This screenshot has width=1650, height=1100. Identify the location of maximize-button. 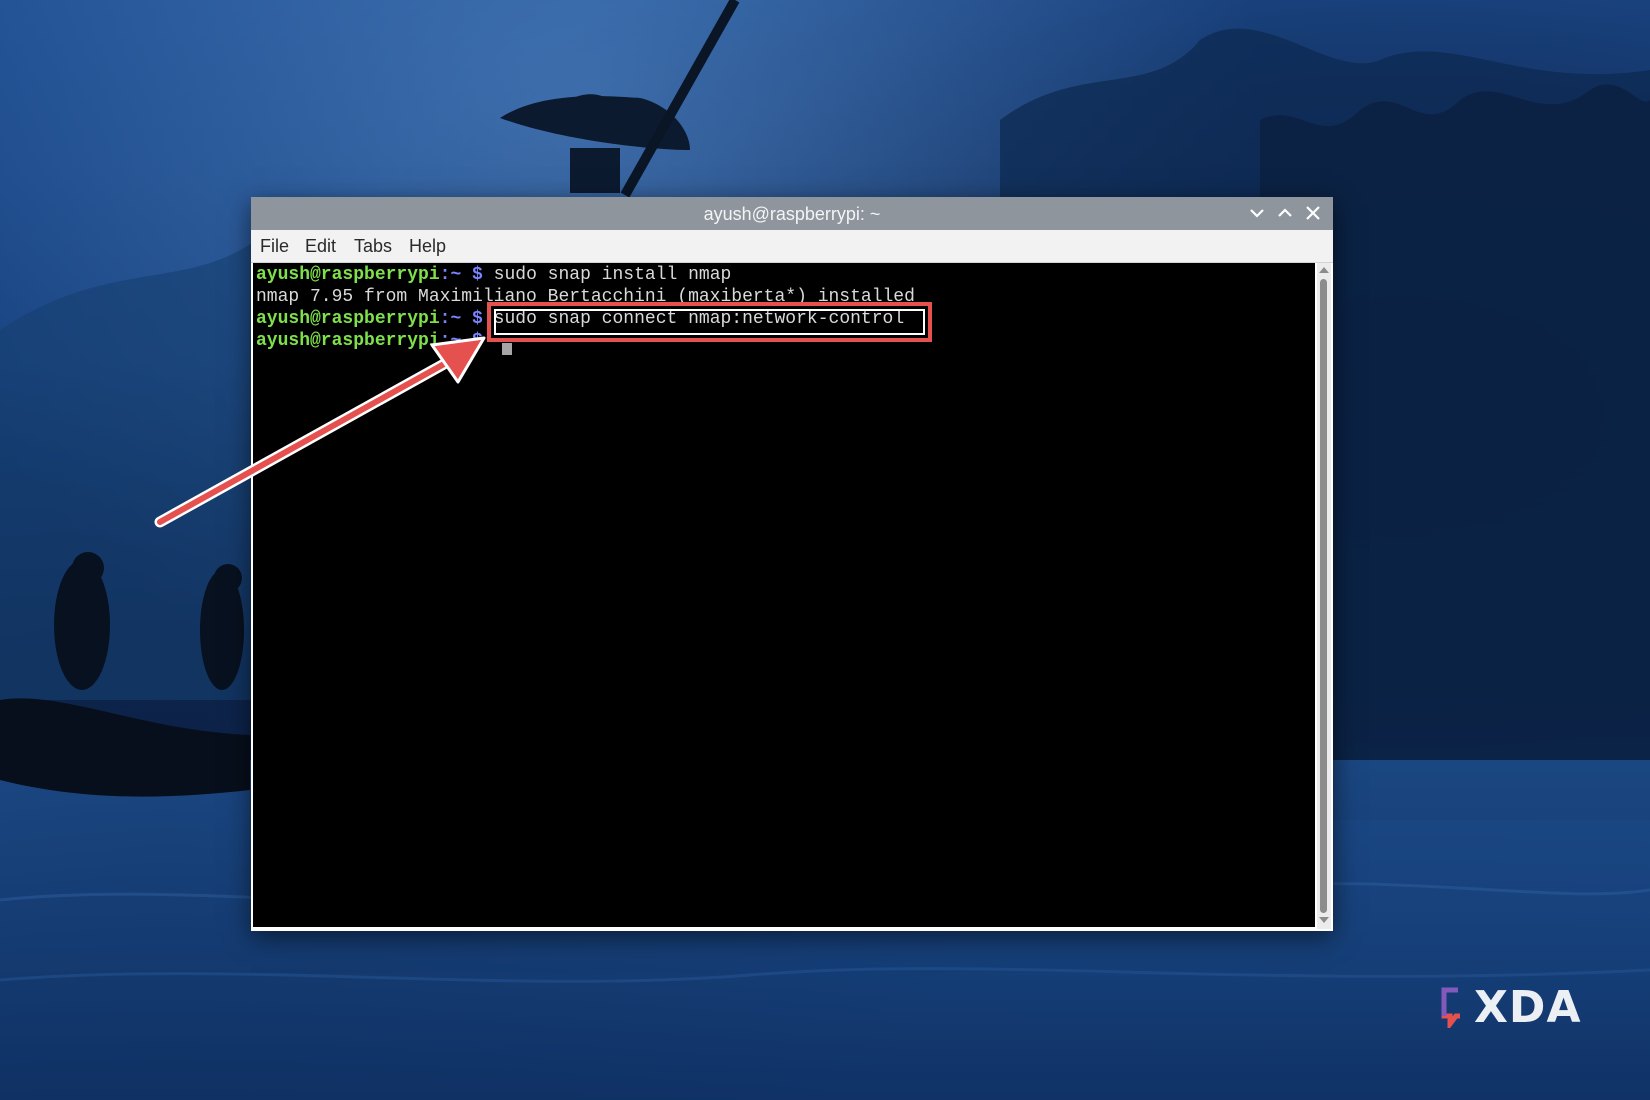
(1285, 213).